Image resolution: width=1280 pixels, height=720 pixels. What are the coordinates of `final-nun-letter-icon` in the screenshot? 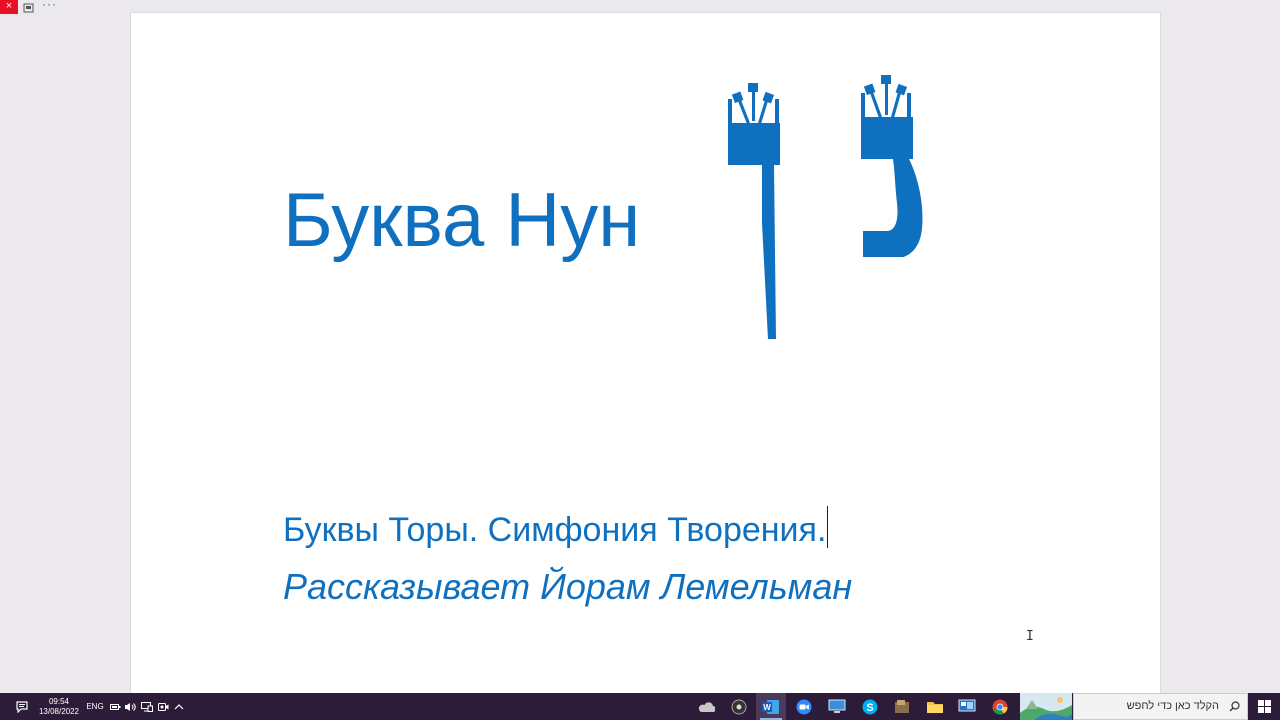 It's located at (754, 211).